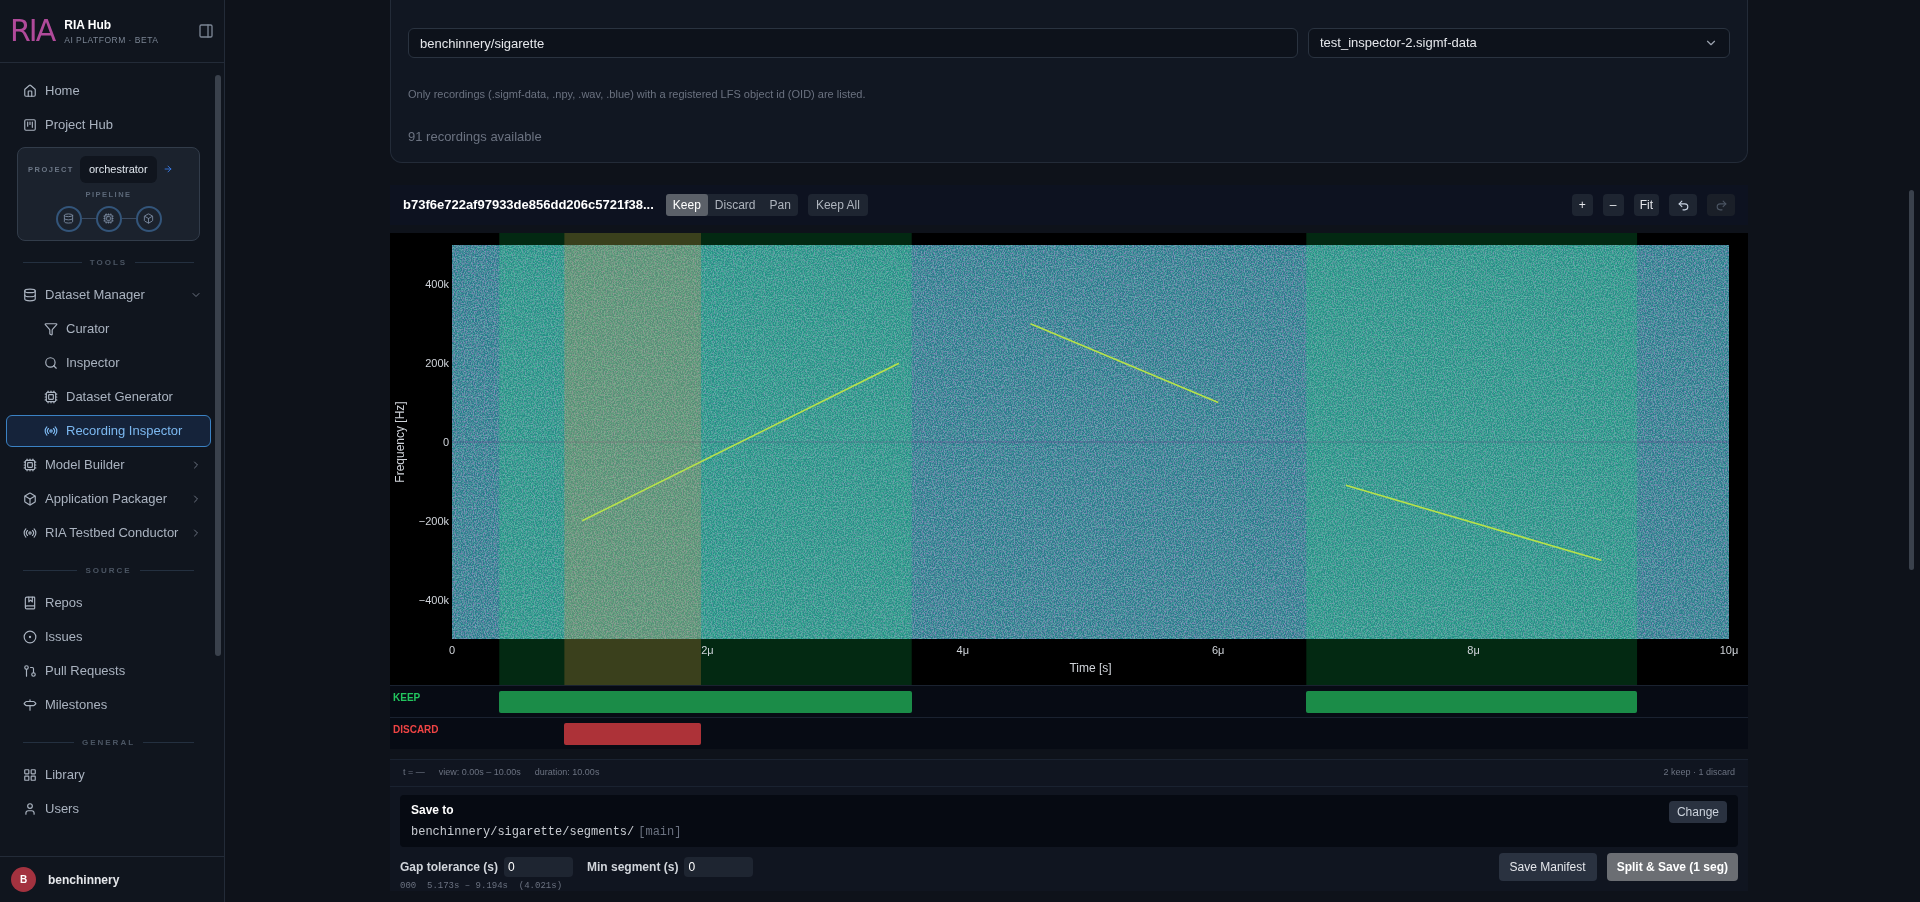 The image size is (1920, 902). What do you see at coordinates (707, 650) in the screenshot?
I see `x-tick-label: 2μ` at bounding box center [707, 650].